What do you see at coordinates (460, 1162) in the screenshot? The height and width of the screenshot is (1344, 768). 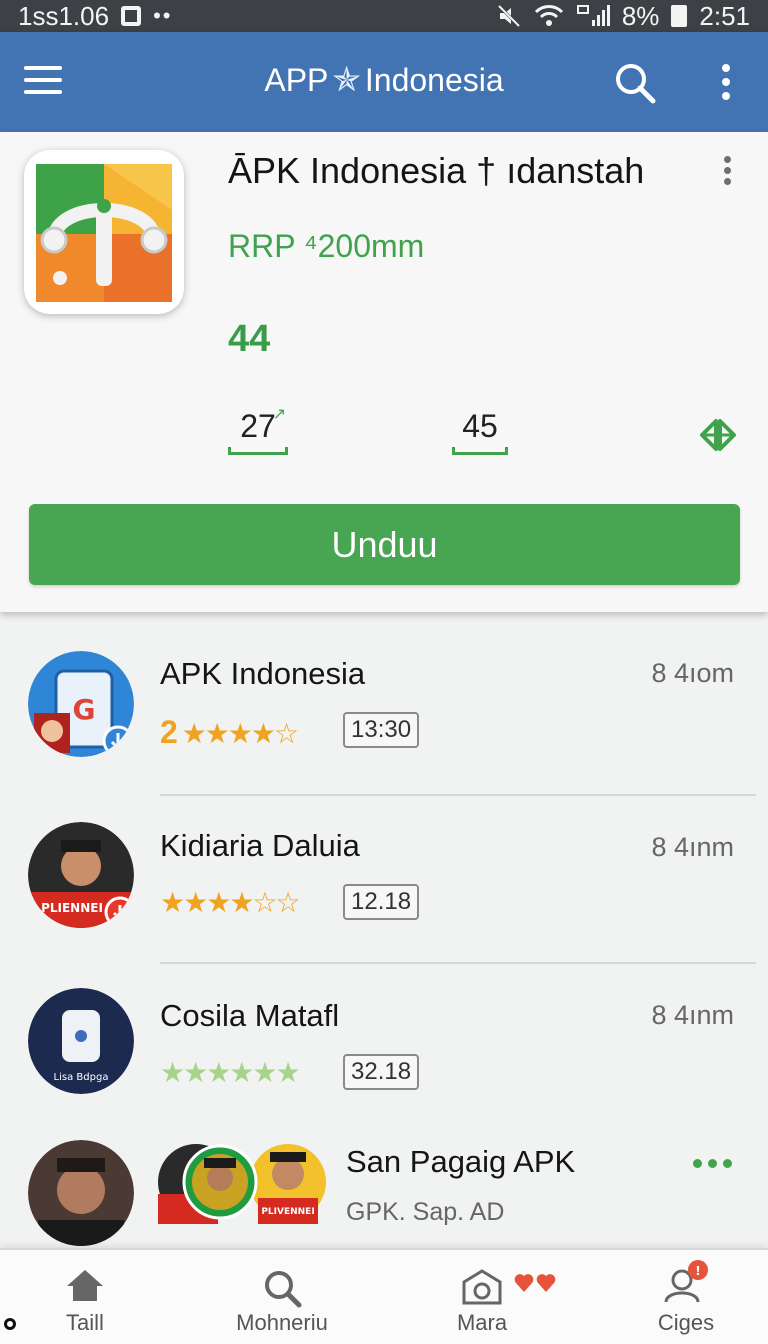 I see `app-name: San Pagaig APK` at bounding box center [460, 1162].